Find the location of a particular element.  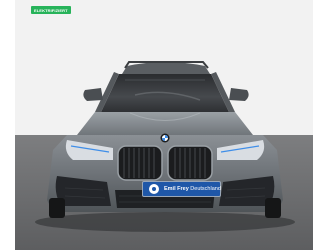

dealer-logo-icon is located at coordinates (154, 189).